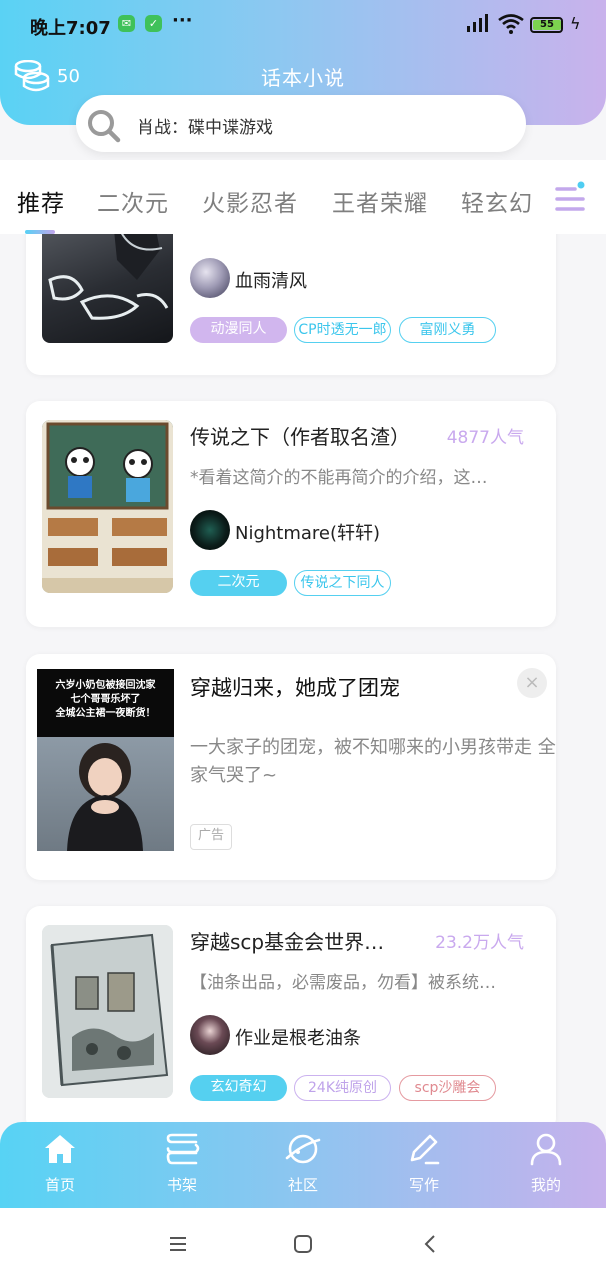  Describe the element at coordinates (380, 201) in the screenshot. I see `tab-honor-of-kings: 王者荣耀` at that location.